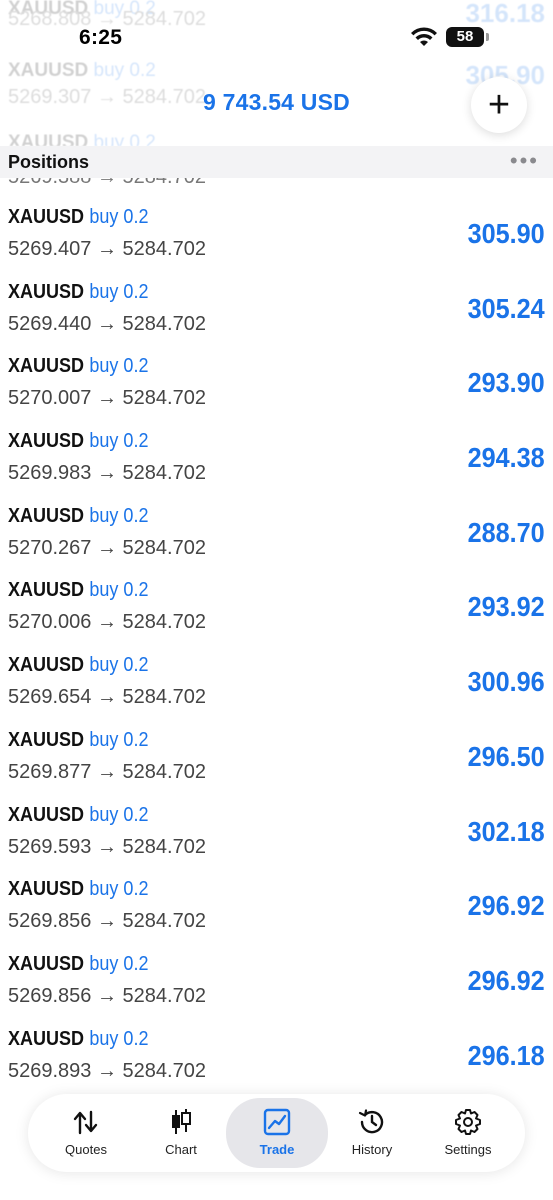  What do you see at coordinates (276, 368) in the screenshot?
I see `position-row: XAUUSD buy 0.2 5270.007 → 5284.702 293.90` at bounding box center [276, 368].